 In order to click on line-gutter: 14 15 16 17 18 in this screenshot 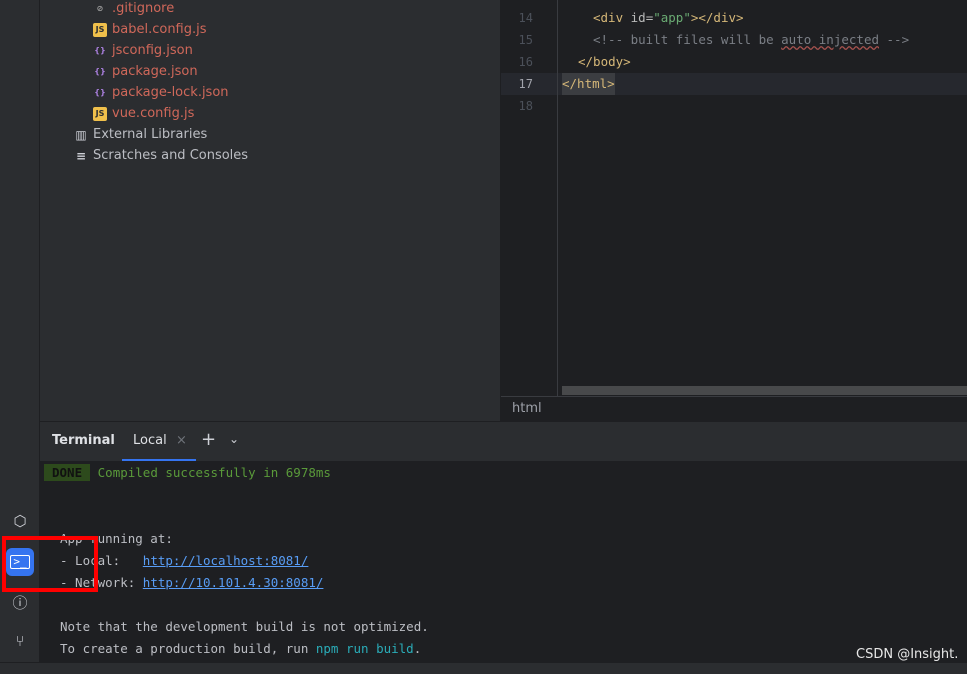, I will do `click(529, 198)`.